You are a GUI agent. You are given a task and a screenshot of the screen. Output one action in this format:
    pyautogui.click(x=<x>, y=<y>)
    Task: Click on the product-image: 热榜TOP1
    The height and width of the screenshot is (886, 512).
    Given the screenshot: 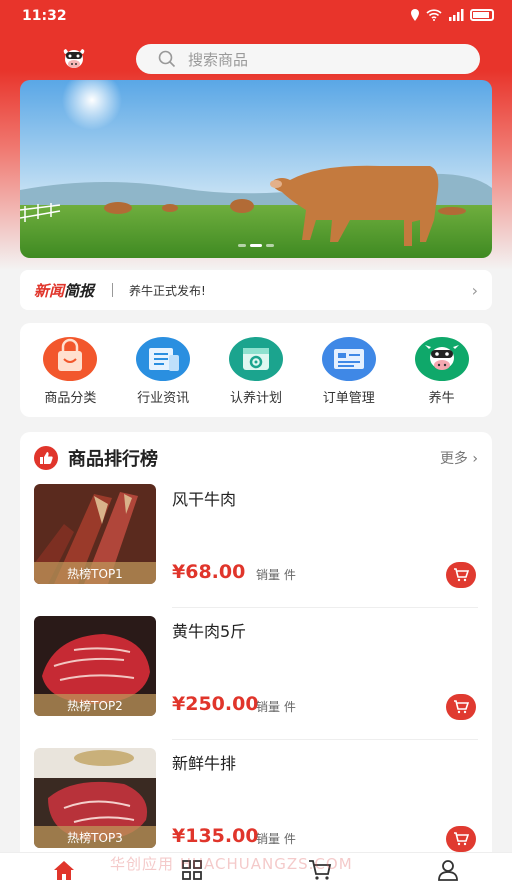 What is the action you would take?
    pyautogui.click(x=95, y=534)
    